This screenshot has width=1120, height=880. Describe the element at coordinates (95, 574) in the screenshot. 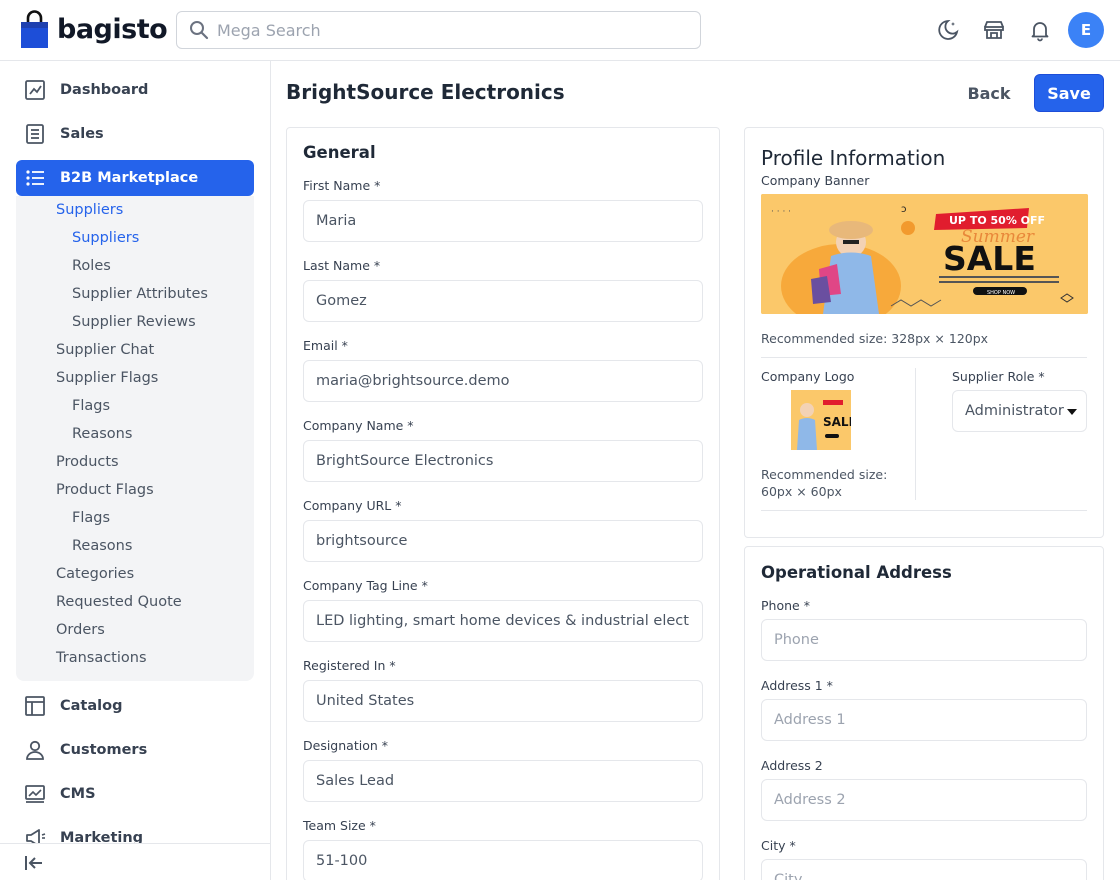

I see `submenu-categories: Categories` at that location.